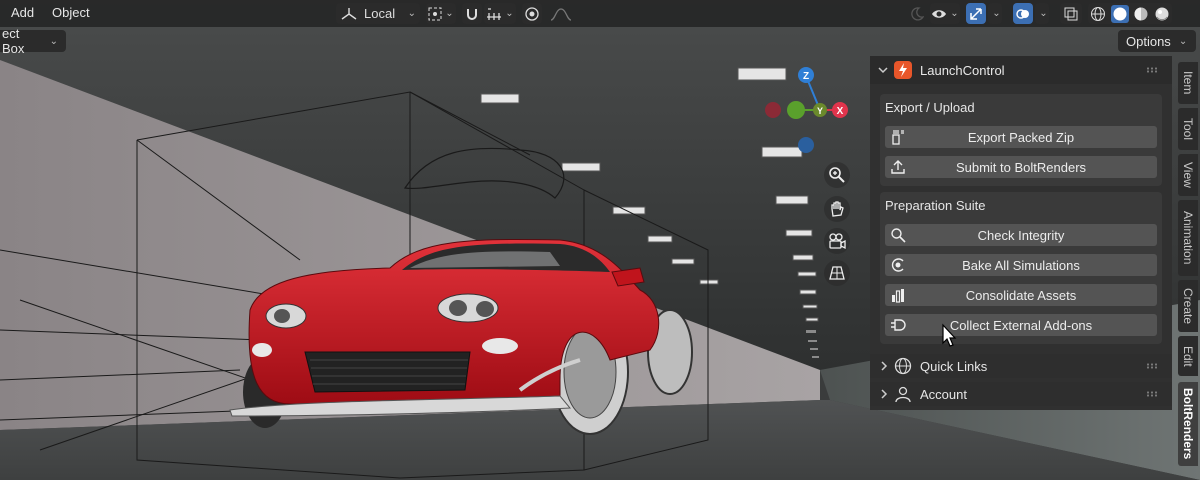  I want to click on gizmo-arrows-icon, so click(976, 13).